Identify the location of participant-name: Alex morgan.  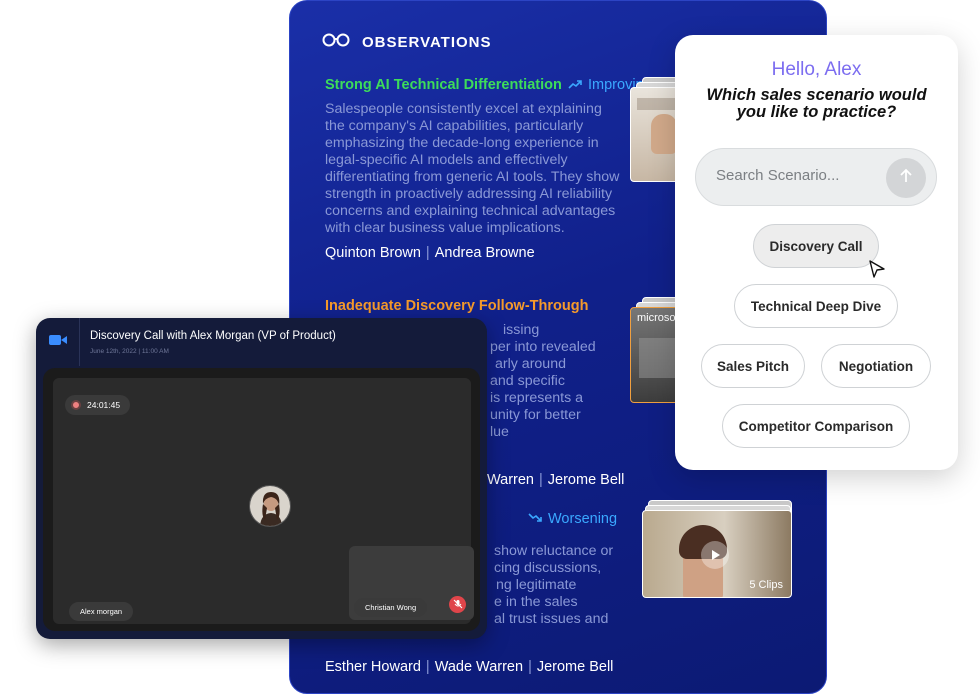
(101, 611).